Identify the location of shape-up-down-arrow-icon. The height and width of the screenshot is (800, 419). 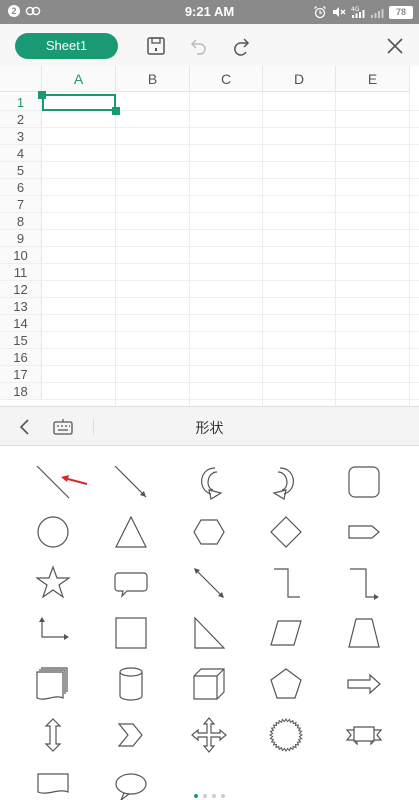
(53, 735).